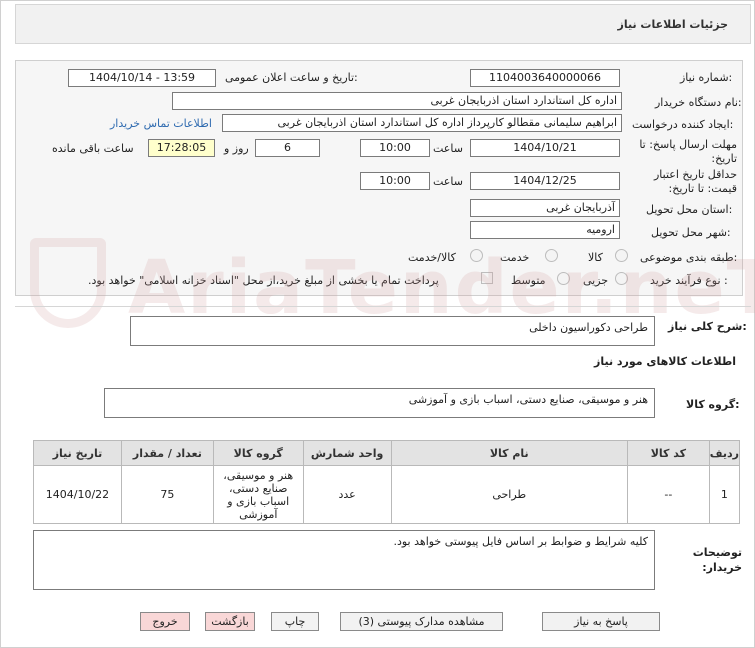  Describe the element at coordinates (563, 278) in the screenshot. I see `purchase-medium-radio` at that location.